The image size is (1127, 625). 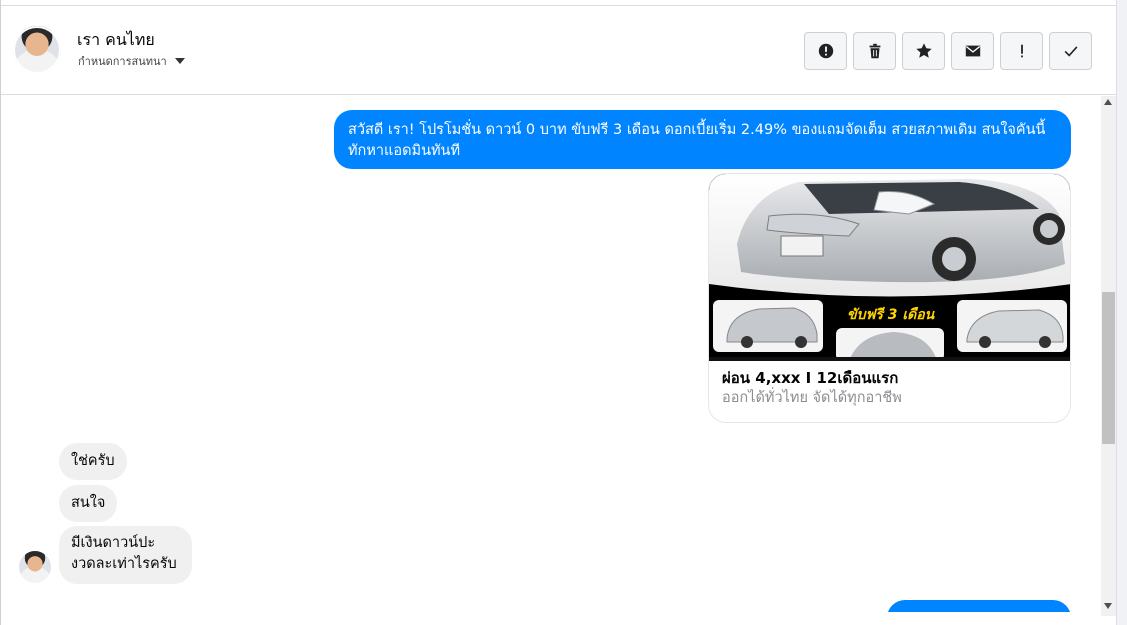 What do you see at coordinates (35, 567) in the screenshot?
I see `sender-avatar` at bounding box center [35, 567].